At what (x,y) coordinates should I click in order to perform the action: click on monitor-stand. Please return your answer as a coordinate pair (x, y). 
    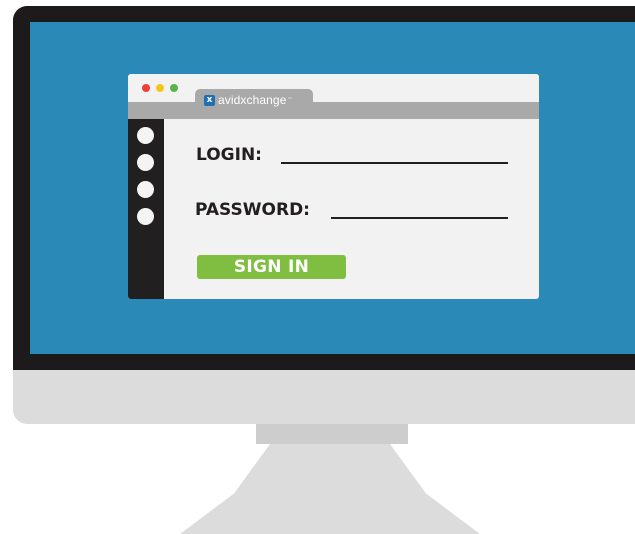
    Looking at the image, I should click on (330, 489).